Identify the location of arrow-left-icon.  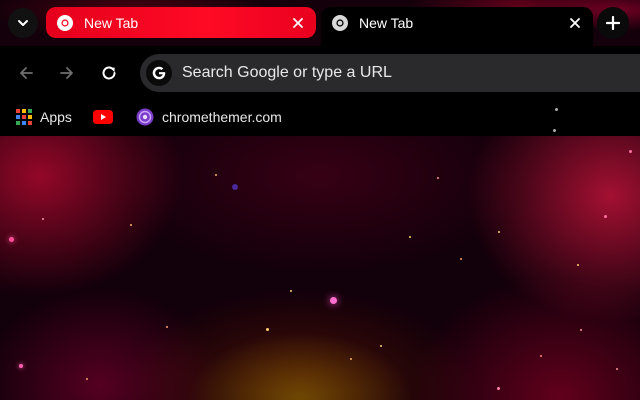
(26, 73).